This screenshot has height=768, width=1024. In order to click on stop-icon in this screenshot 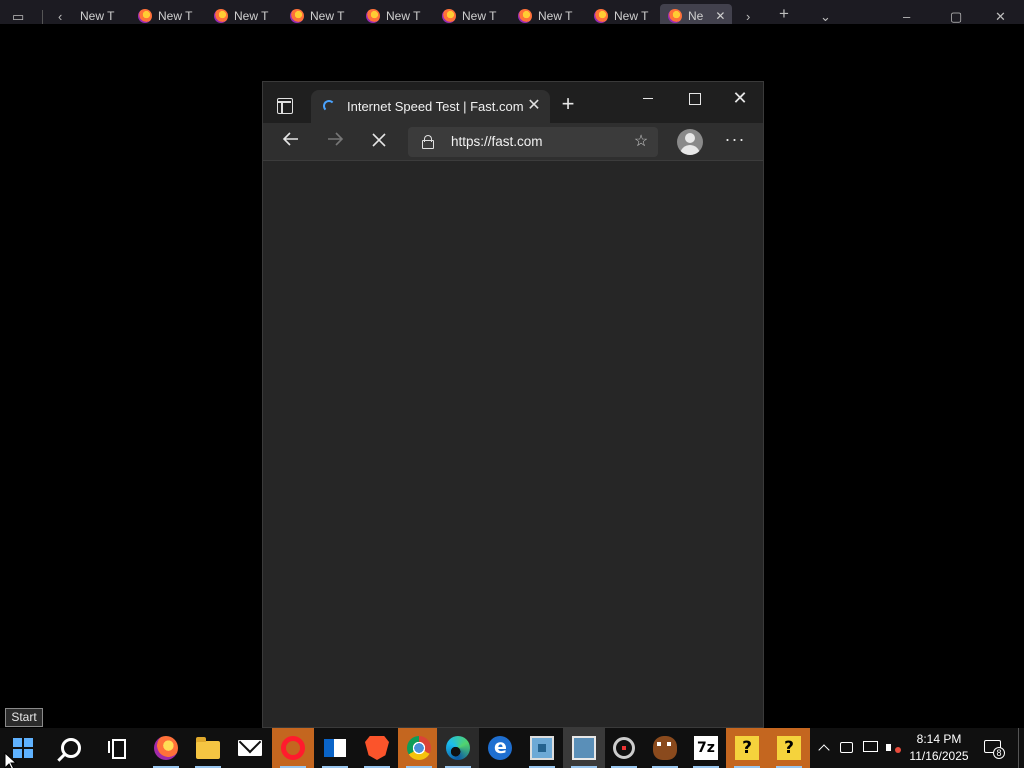, I will do `click(379, 140)`.